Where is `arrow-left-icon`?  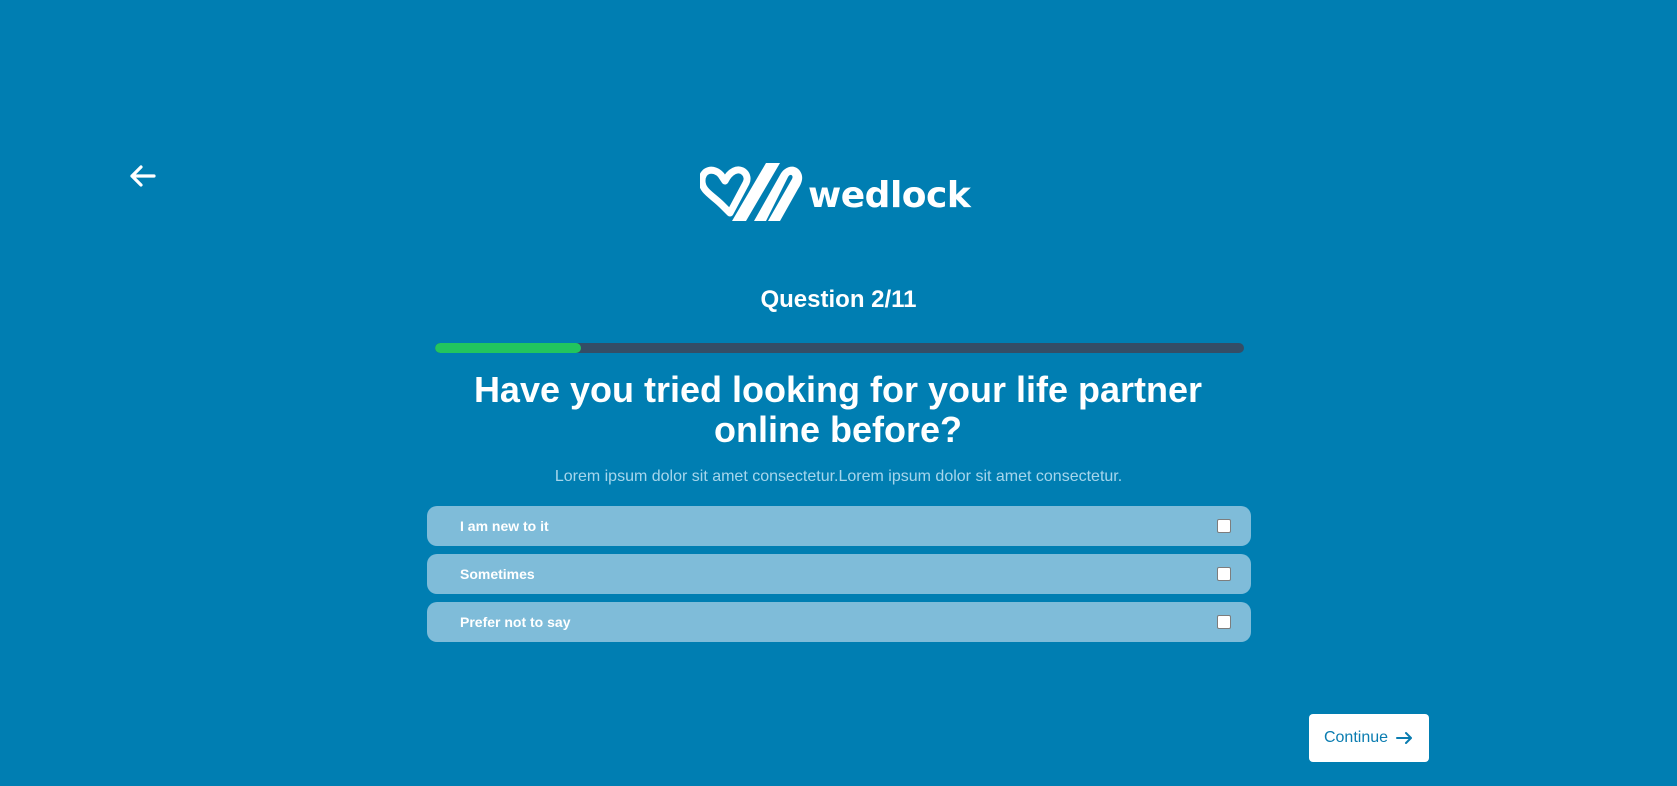
arrow-left-icon is located at coordinates (143, 176).